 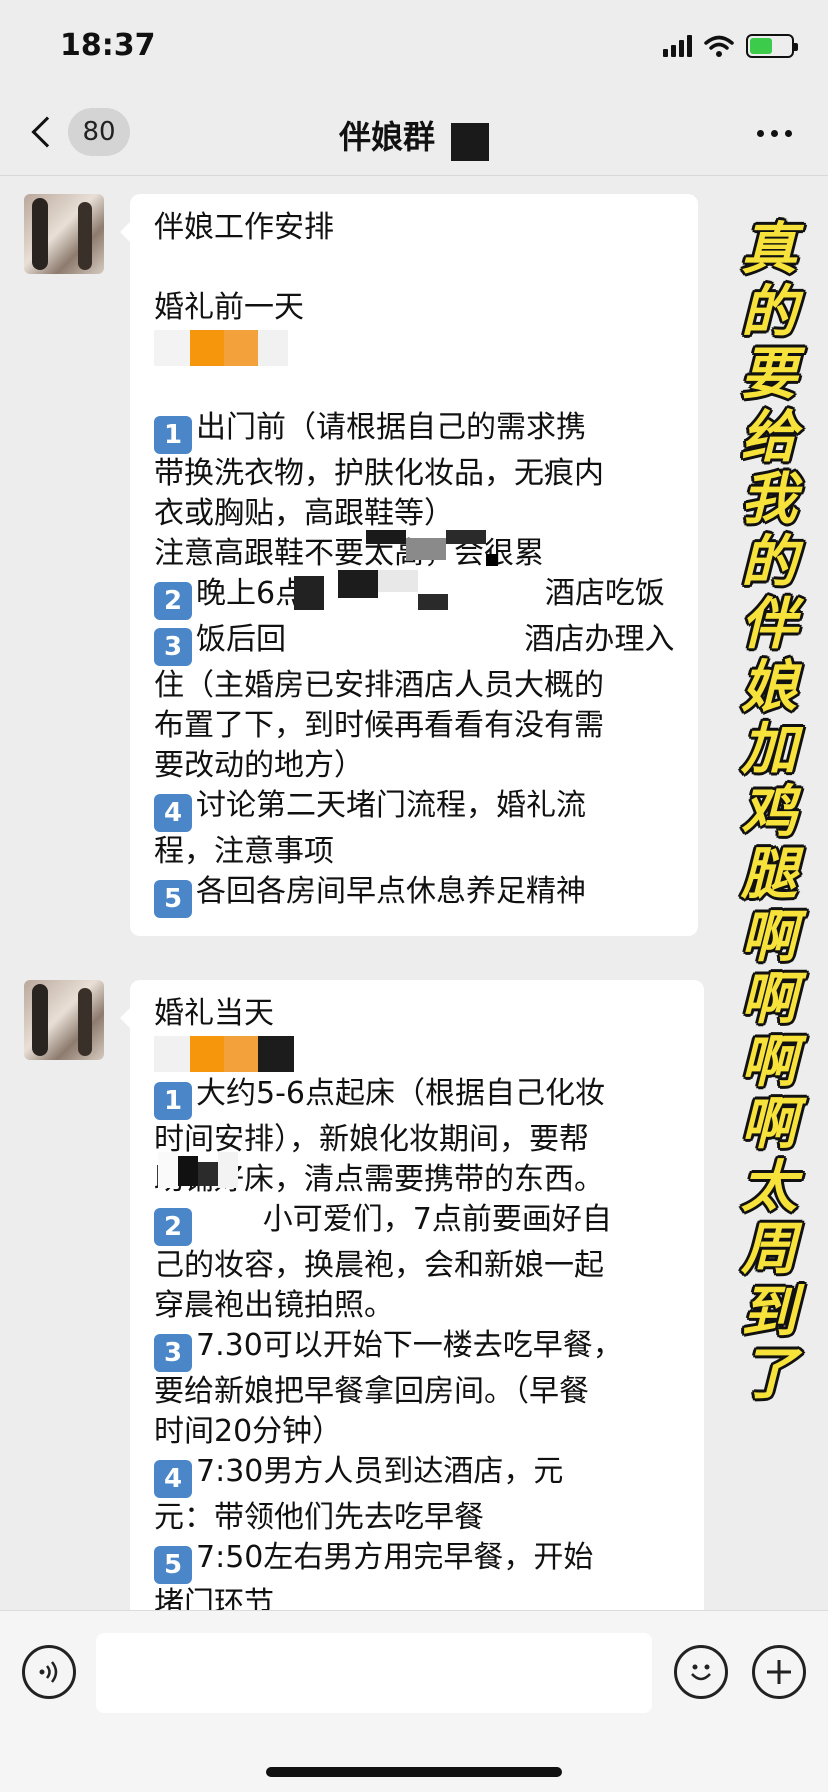 What do you see at coordinates (470, 141) in the screenshot?
I see `redaction-block` at bounding box center [470, 141].